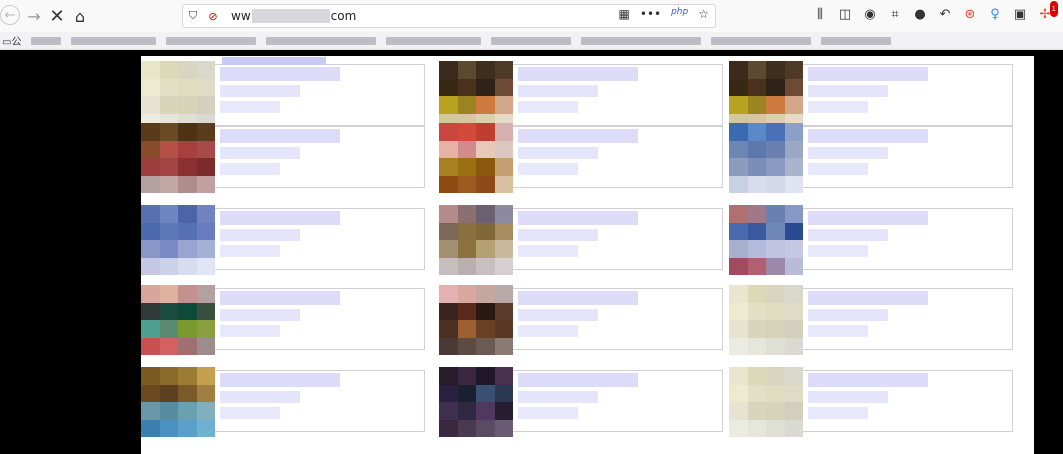  Describe the element at coordinates (1047, 12) in the screenshot. I see `notification-extension-icon: ✢ 1` at that location.